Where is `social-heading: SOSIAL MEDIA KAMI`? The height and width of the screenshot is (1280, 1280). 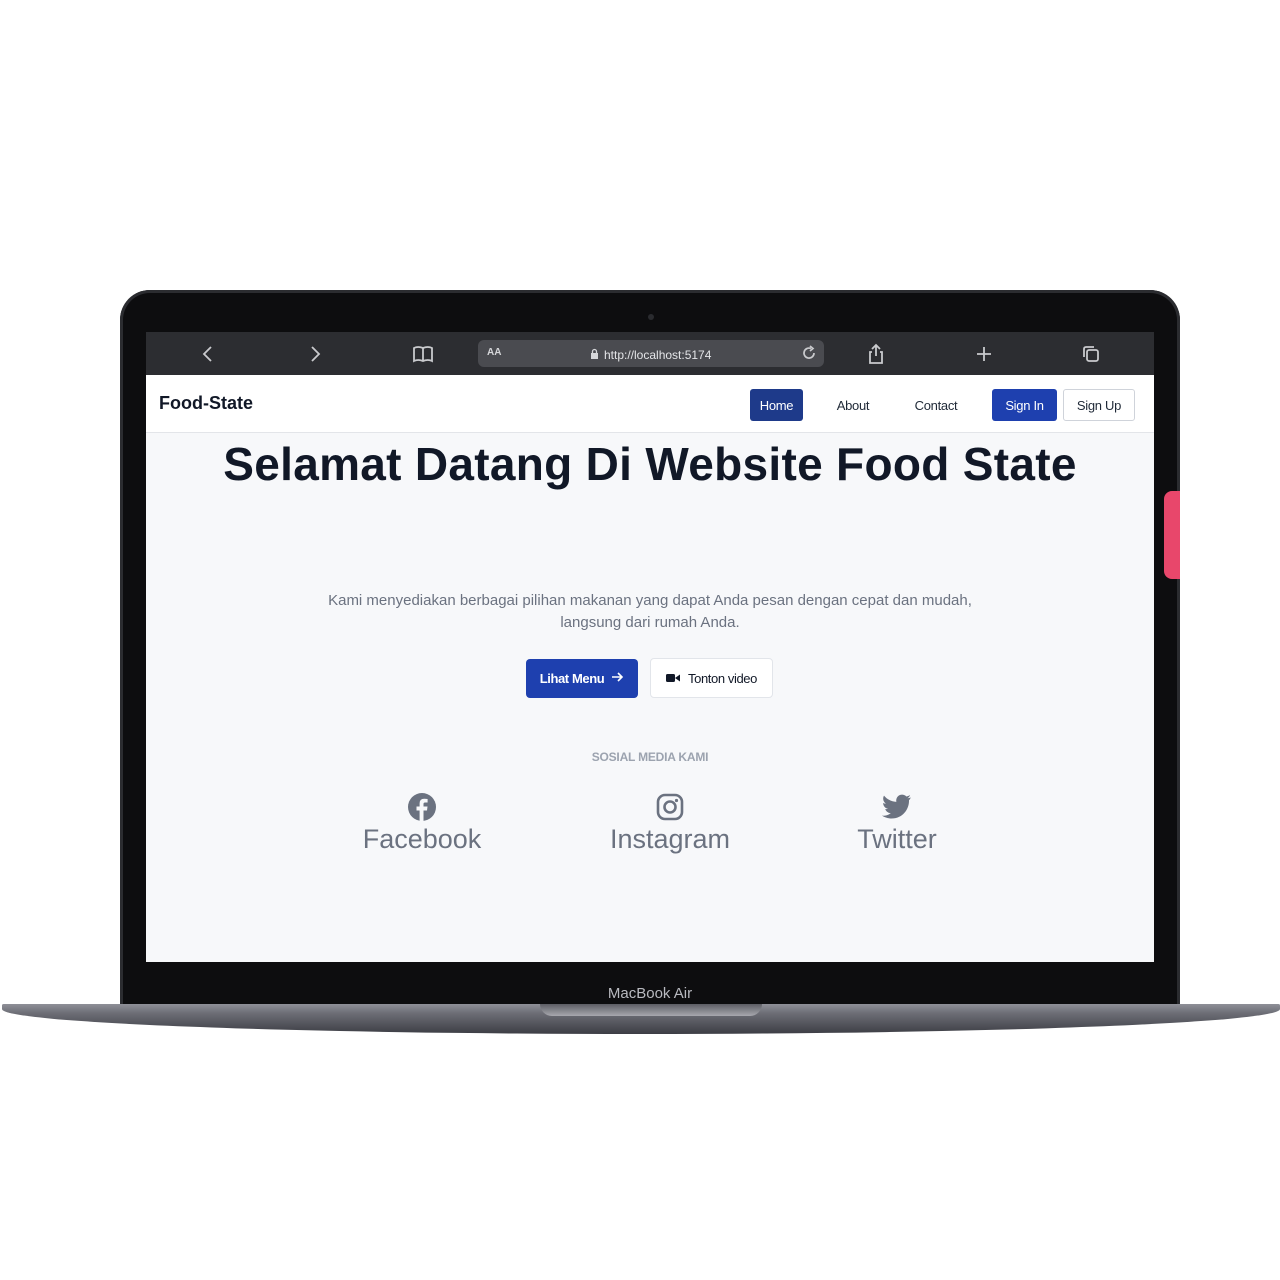 social-heading: SOSIAL MEDIA KAMI is located at coordinates (650, 757).